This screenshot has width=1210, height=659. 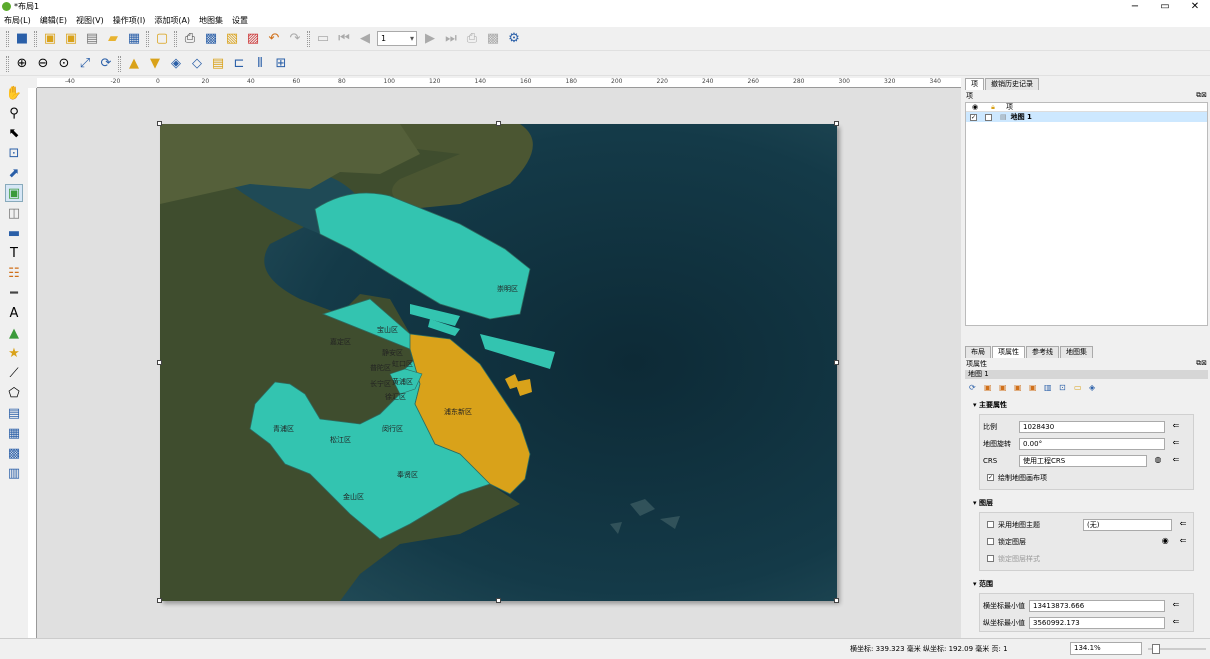 I want to click on resize-handle-top, so click(x=498, y=123).